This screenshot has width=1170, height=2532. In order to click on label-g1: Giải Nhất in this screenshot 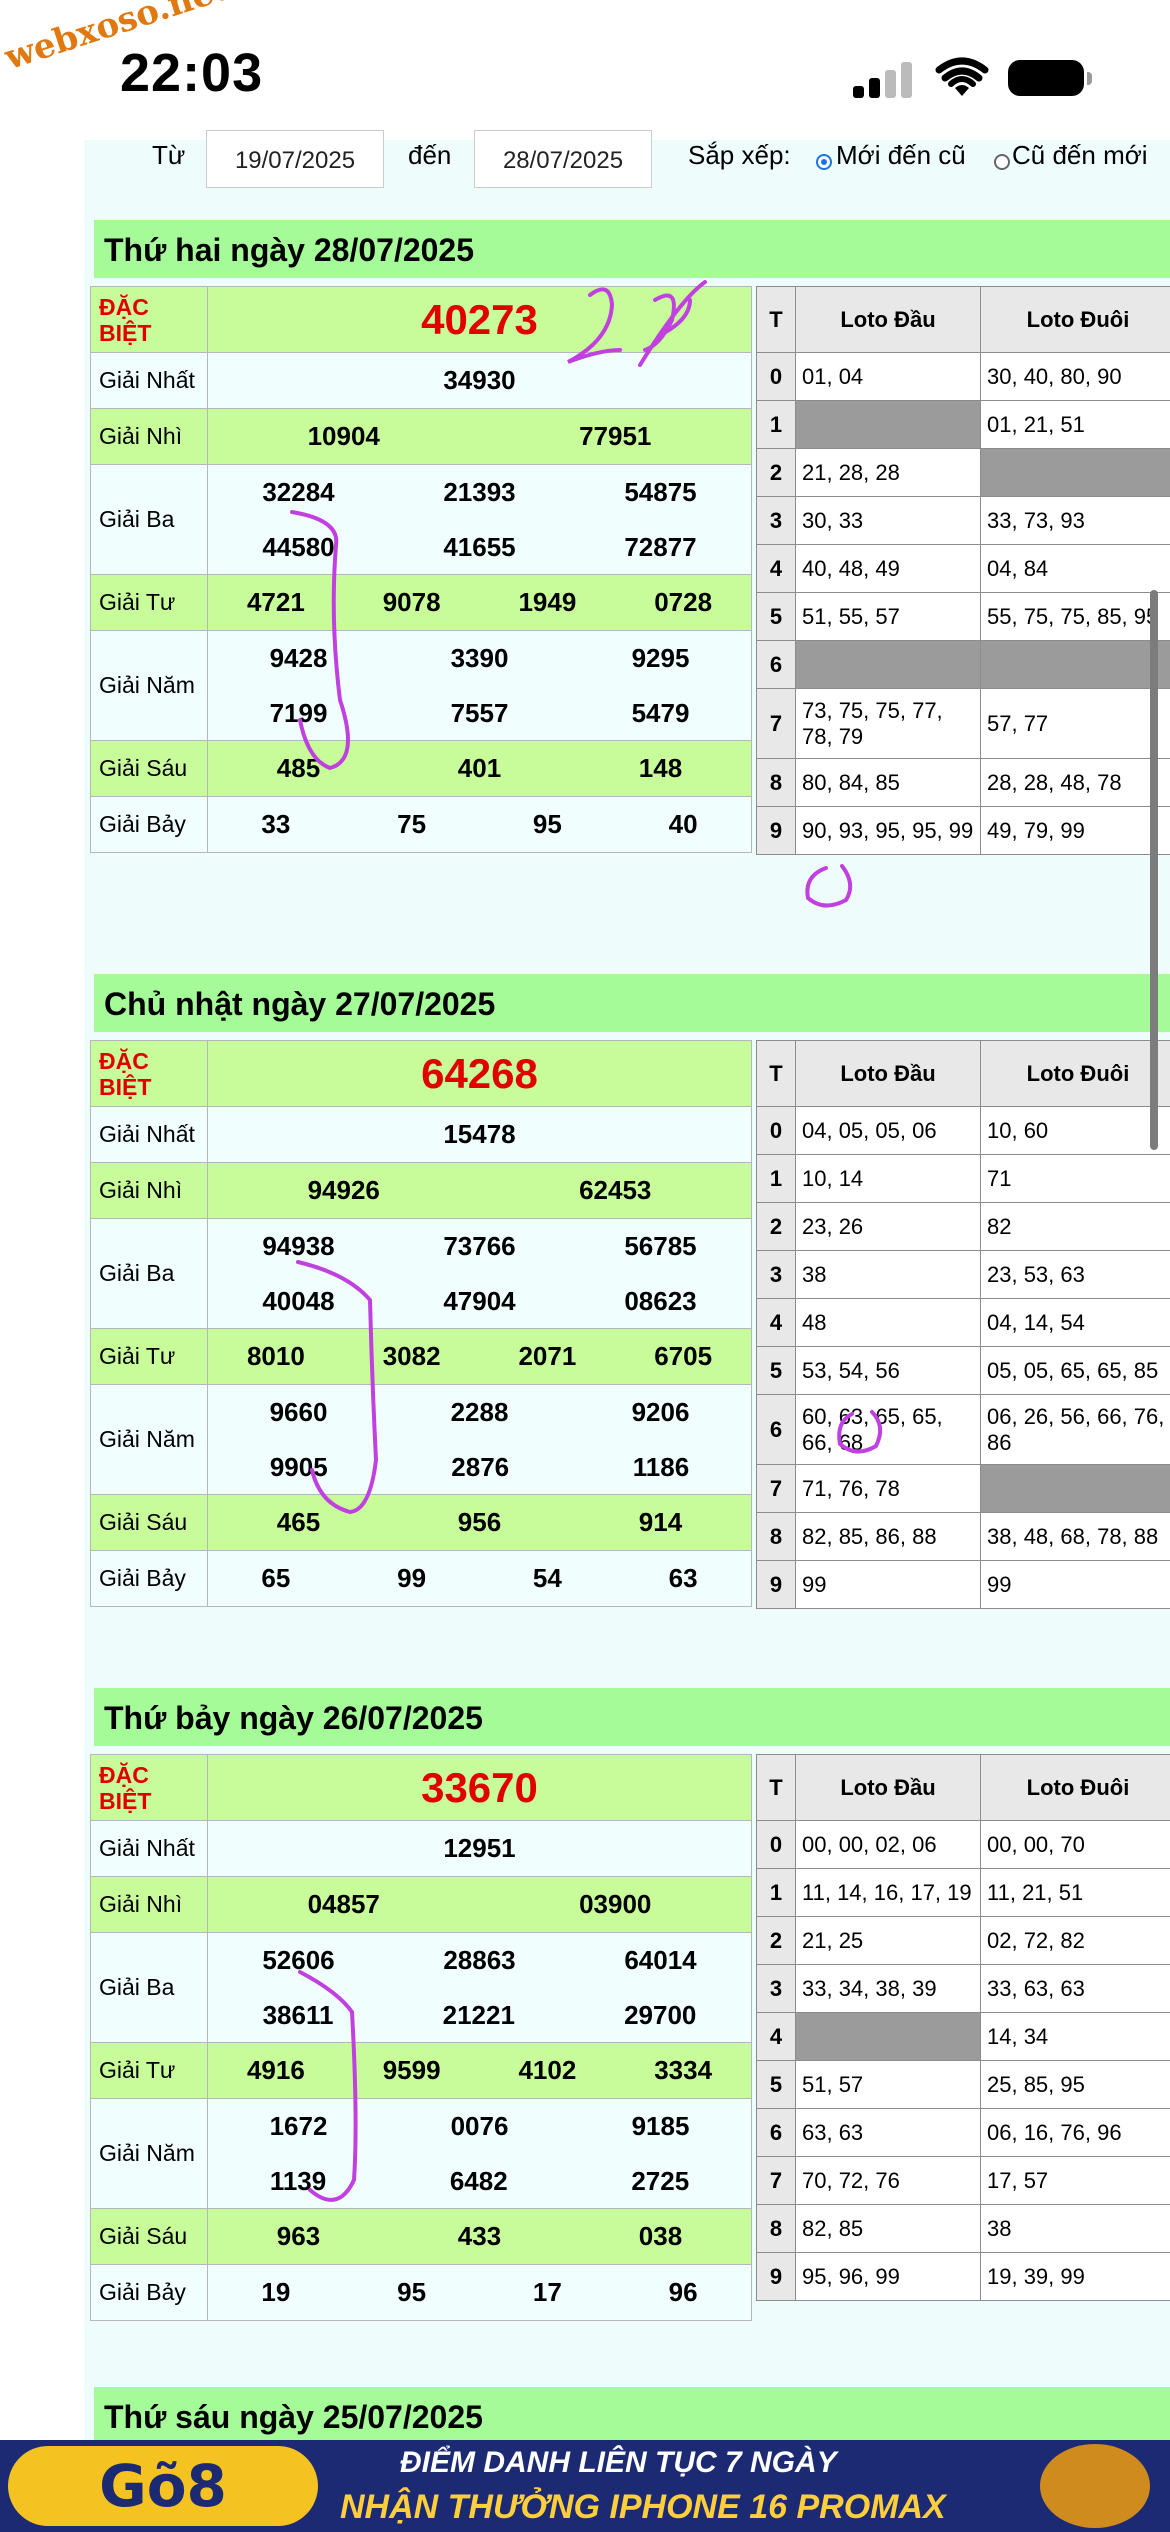, I will do `click(149, 1134)`.